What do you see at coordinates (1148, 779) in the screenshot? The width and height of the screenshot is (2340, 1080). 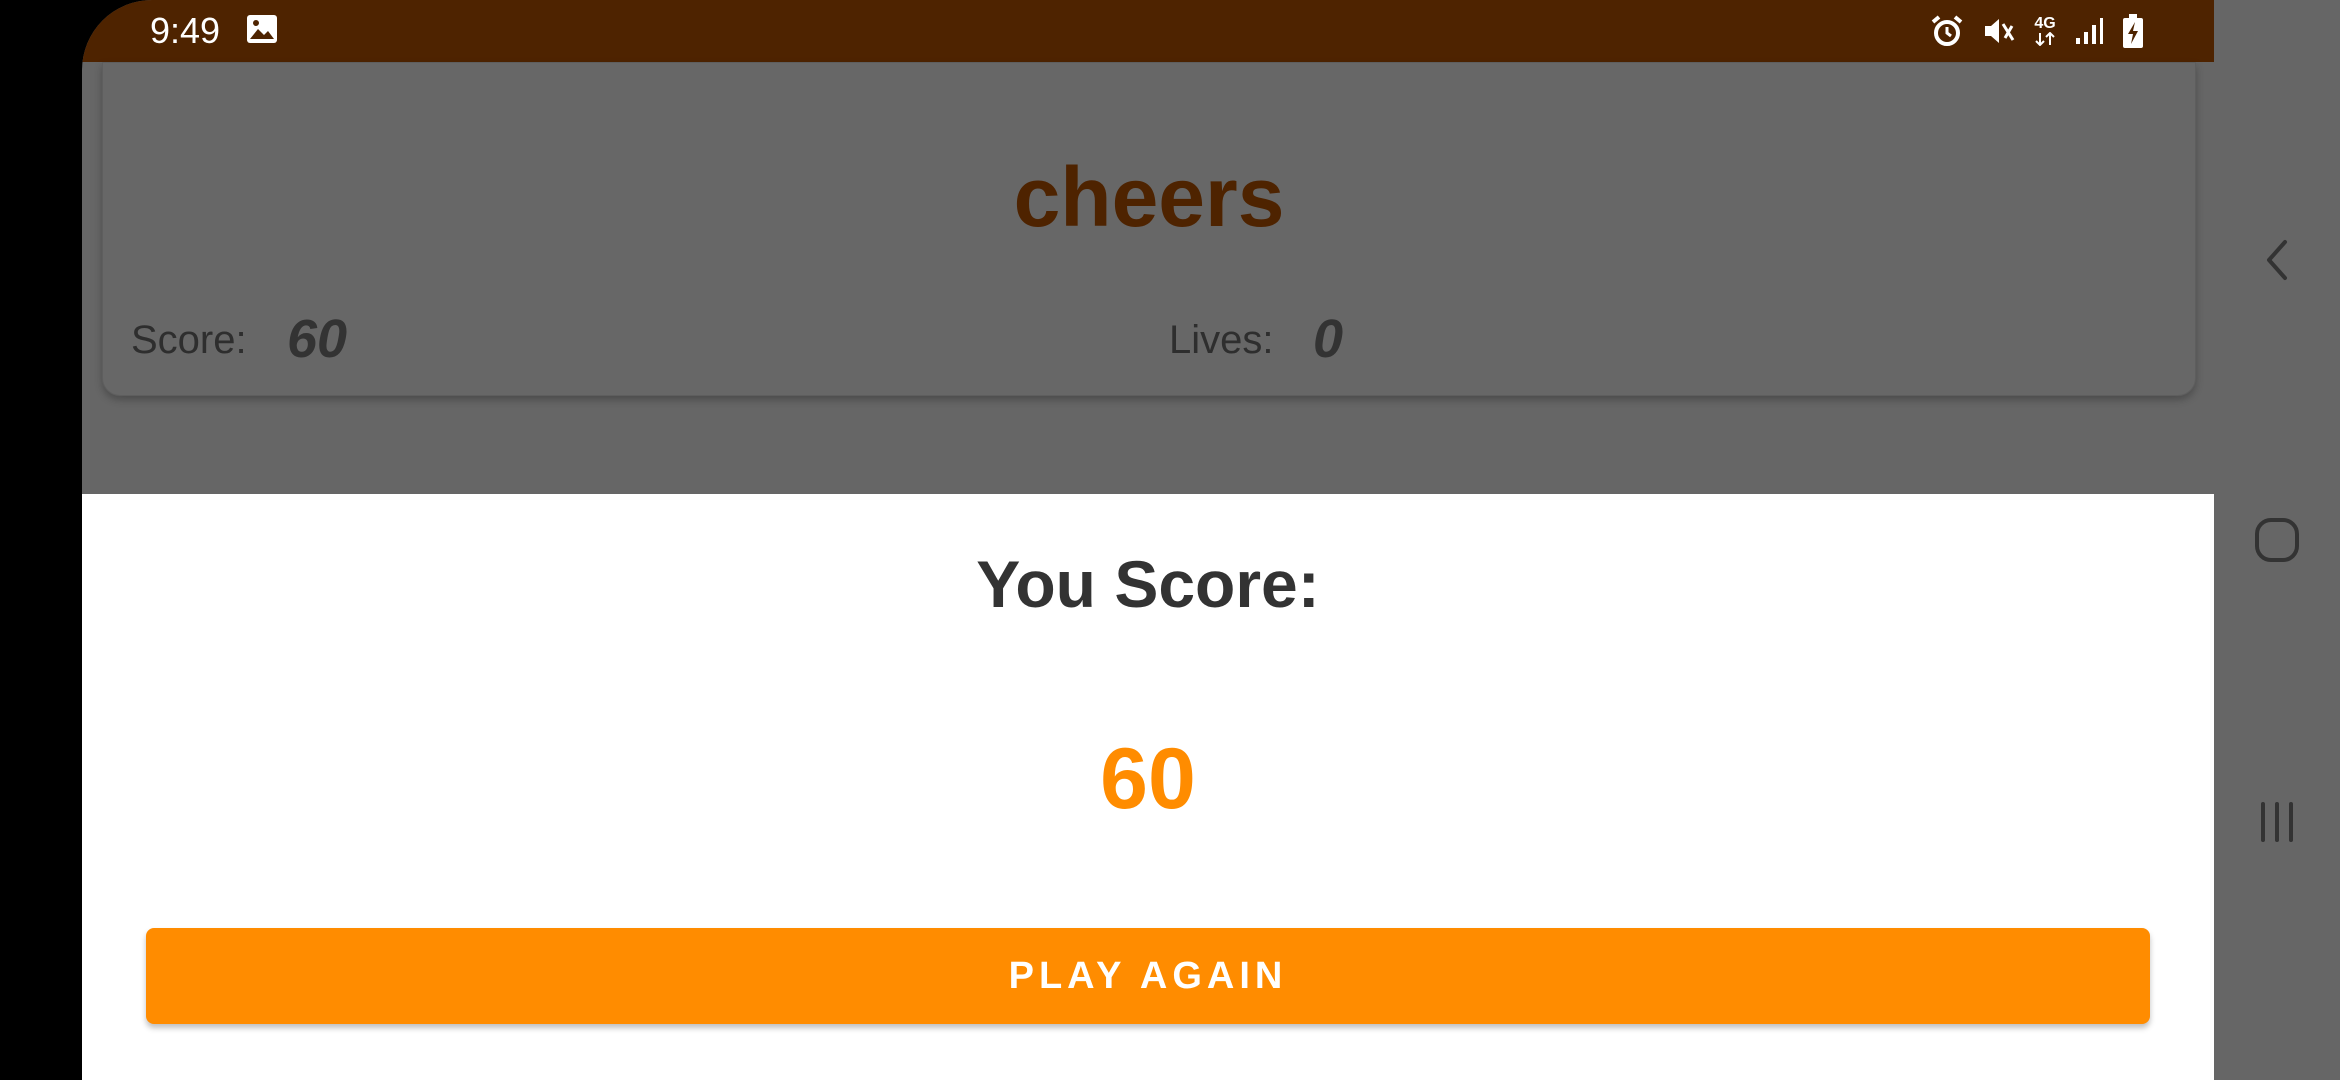 I see `final-score: 60` at bounding box center [1148, 779].